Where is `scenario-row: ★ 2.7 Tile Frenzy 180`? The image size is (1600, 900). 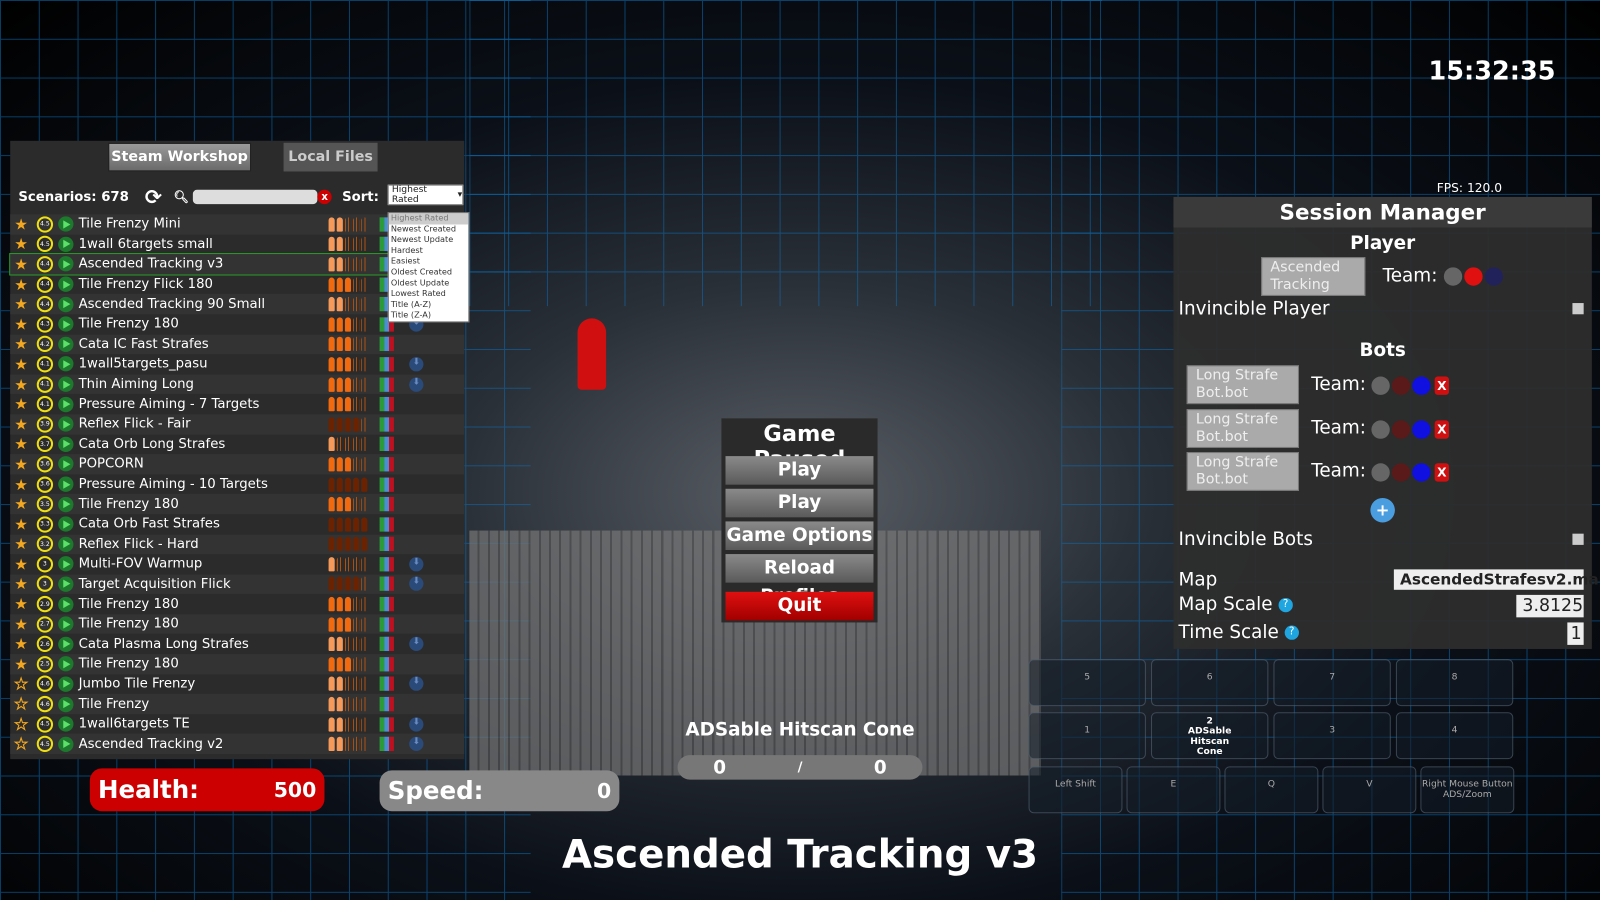 scenario-row: ★ 2.7 Tile Frenzy 180 is located at coordinates (237, 624).